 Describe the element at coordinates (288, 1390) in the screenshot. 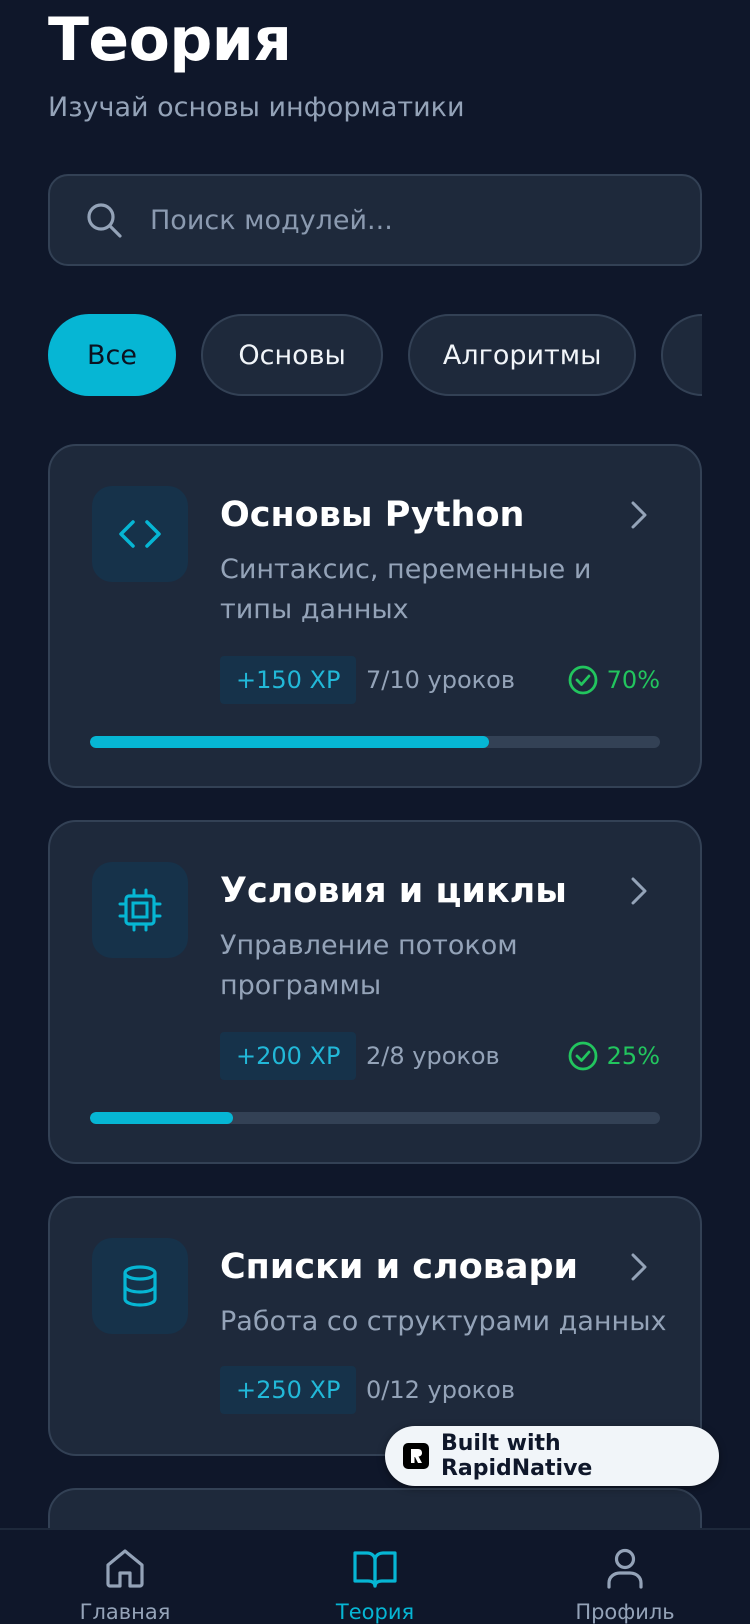

I see `xp-badge: +250 XP` at that location.